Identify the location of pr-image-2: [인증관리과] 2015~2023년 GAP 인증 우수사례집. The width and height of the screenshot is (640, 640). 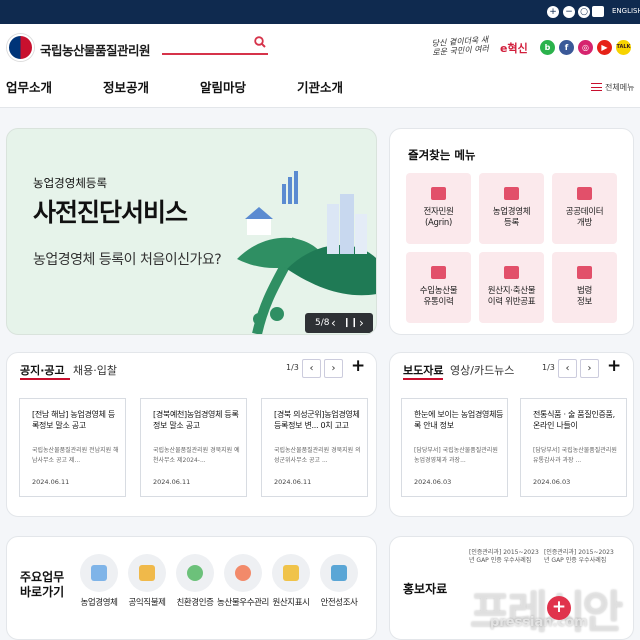
(579, 557).